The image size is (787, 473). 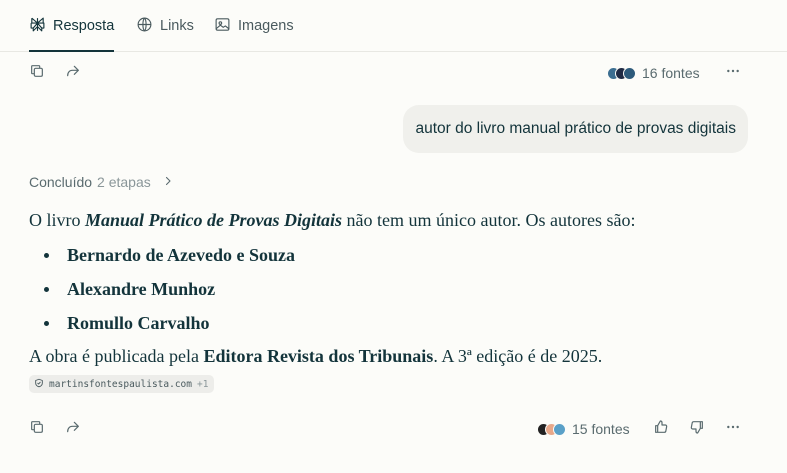 What do you see at coordinates (116, 356) in the screenshot?
I see `answer-text: A obra é publicada pela` at bounding box center [116, 356].